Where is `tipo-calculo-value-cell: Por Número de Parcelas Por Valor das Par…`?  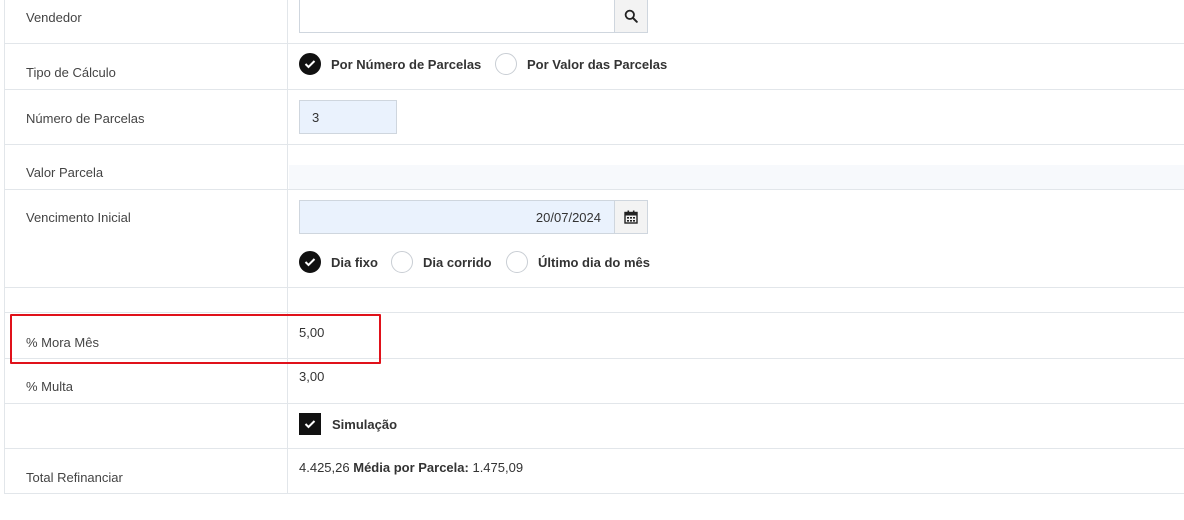
tipo-calculo-value-cell: Por Número de Parcelas Por Valor das Par… is located at coordinates (736, 66).